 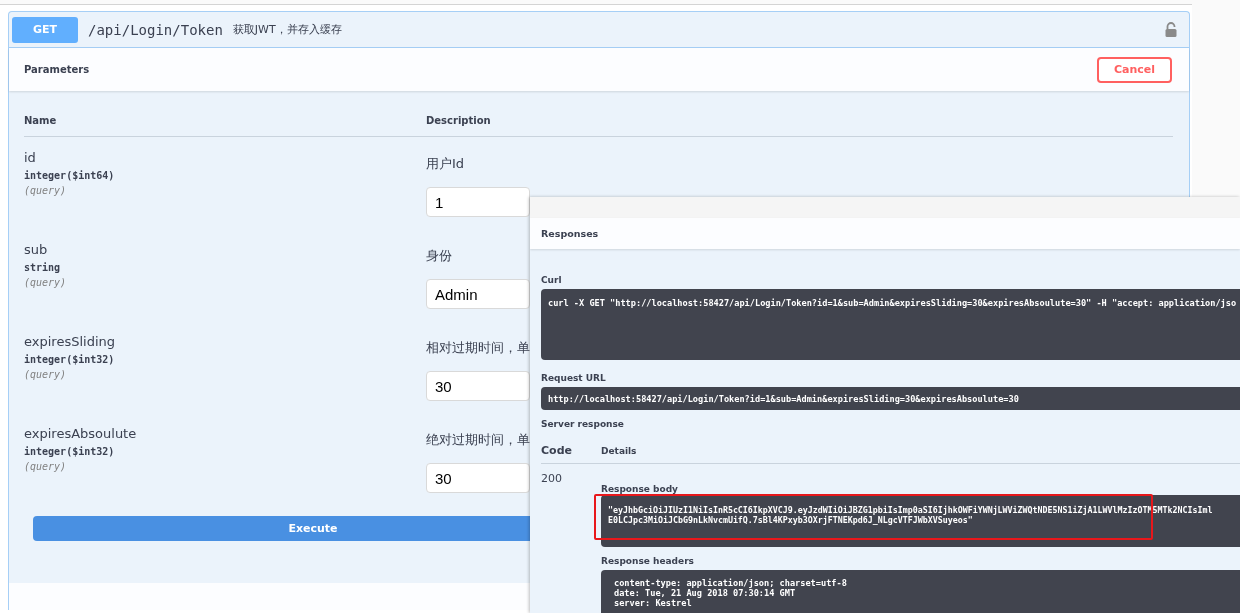 I want to click on curl-command-block: curl -X GET "http://localhost:58427/api/Login/Token?id=1&sub=Admin&expiresSliding=30&expiresAbsoulute=30" -H "accept: application/jso, so click(x=890, y=324).